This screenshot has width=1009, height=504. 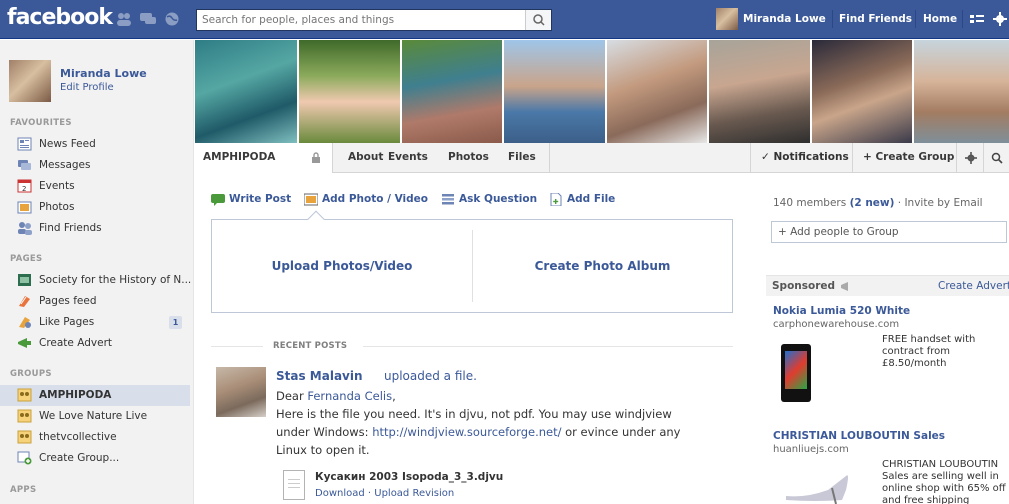 I want to click on find-friends-link: Find Friends, so click(x=875, y=19).